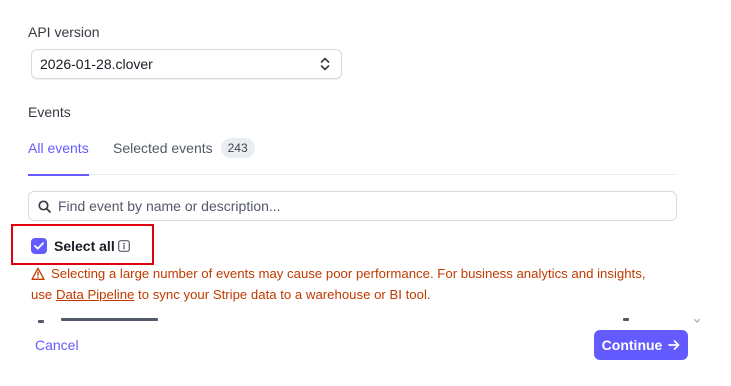 The height and width of the screenshot is (386, 731). Describe the element at coordinates (237, 148) in the screenshot. I see `selected-count-badge: 243` at that location.